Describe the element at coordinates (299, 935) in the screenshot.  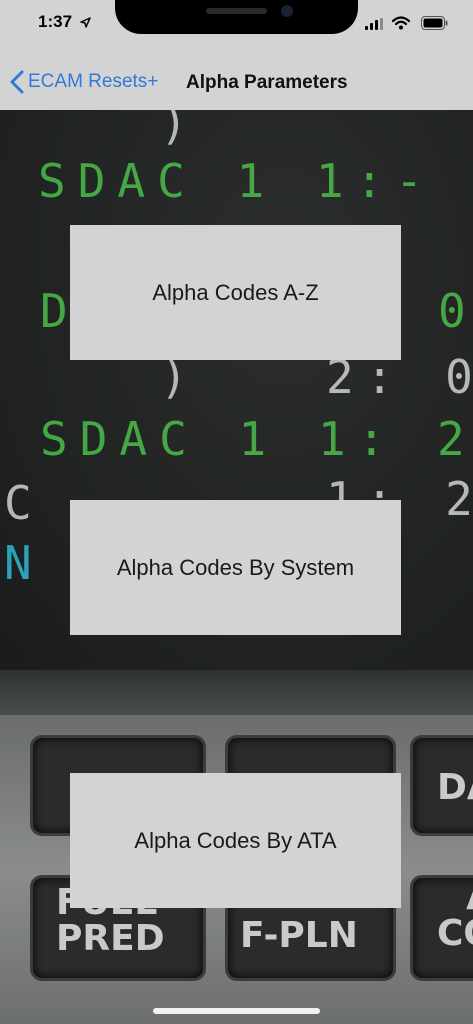
I see `key-label-f-pln: F-PLN` at that location.